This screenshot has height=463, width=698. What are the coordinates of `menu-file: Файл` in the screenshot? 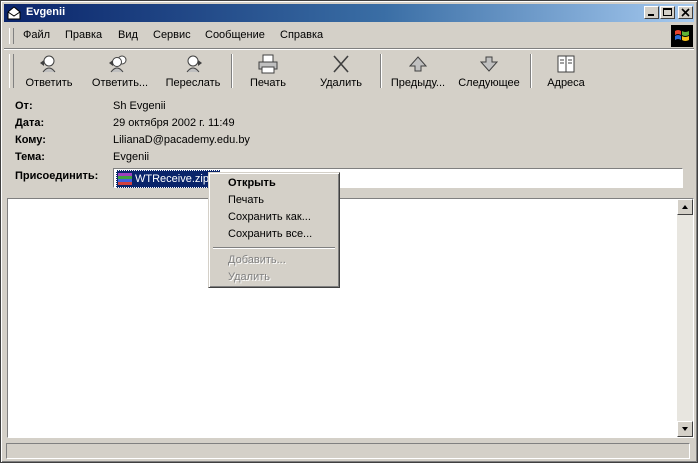 It's located at (36, 35).